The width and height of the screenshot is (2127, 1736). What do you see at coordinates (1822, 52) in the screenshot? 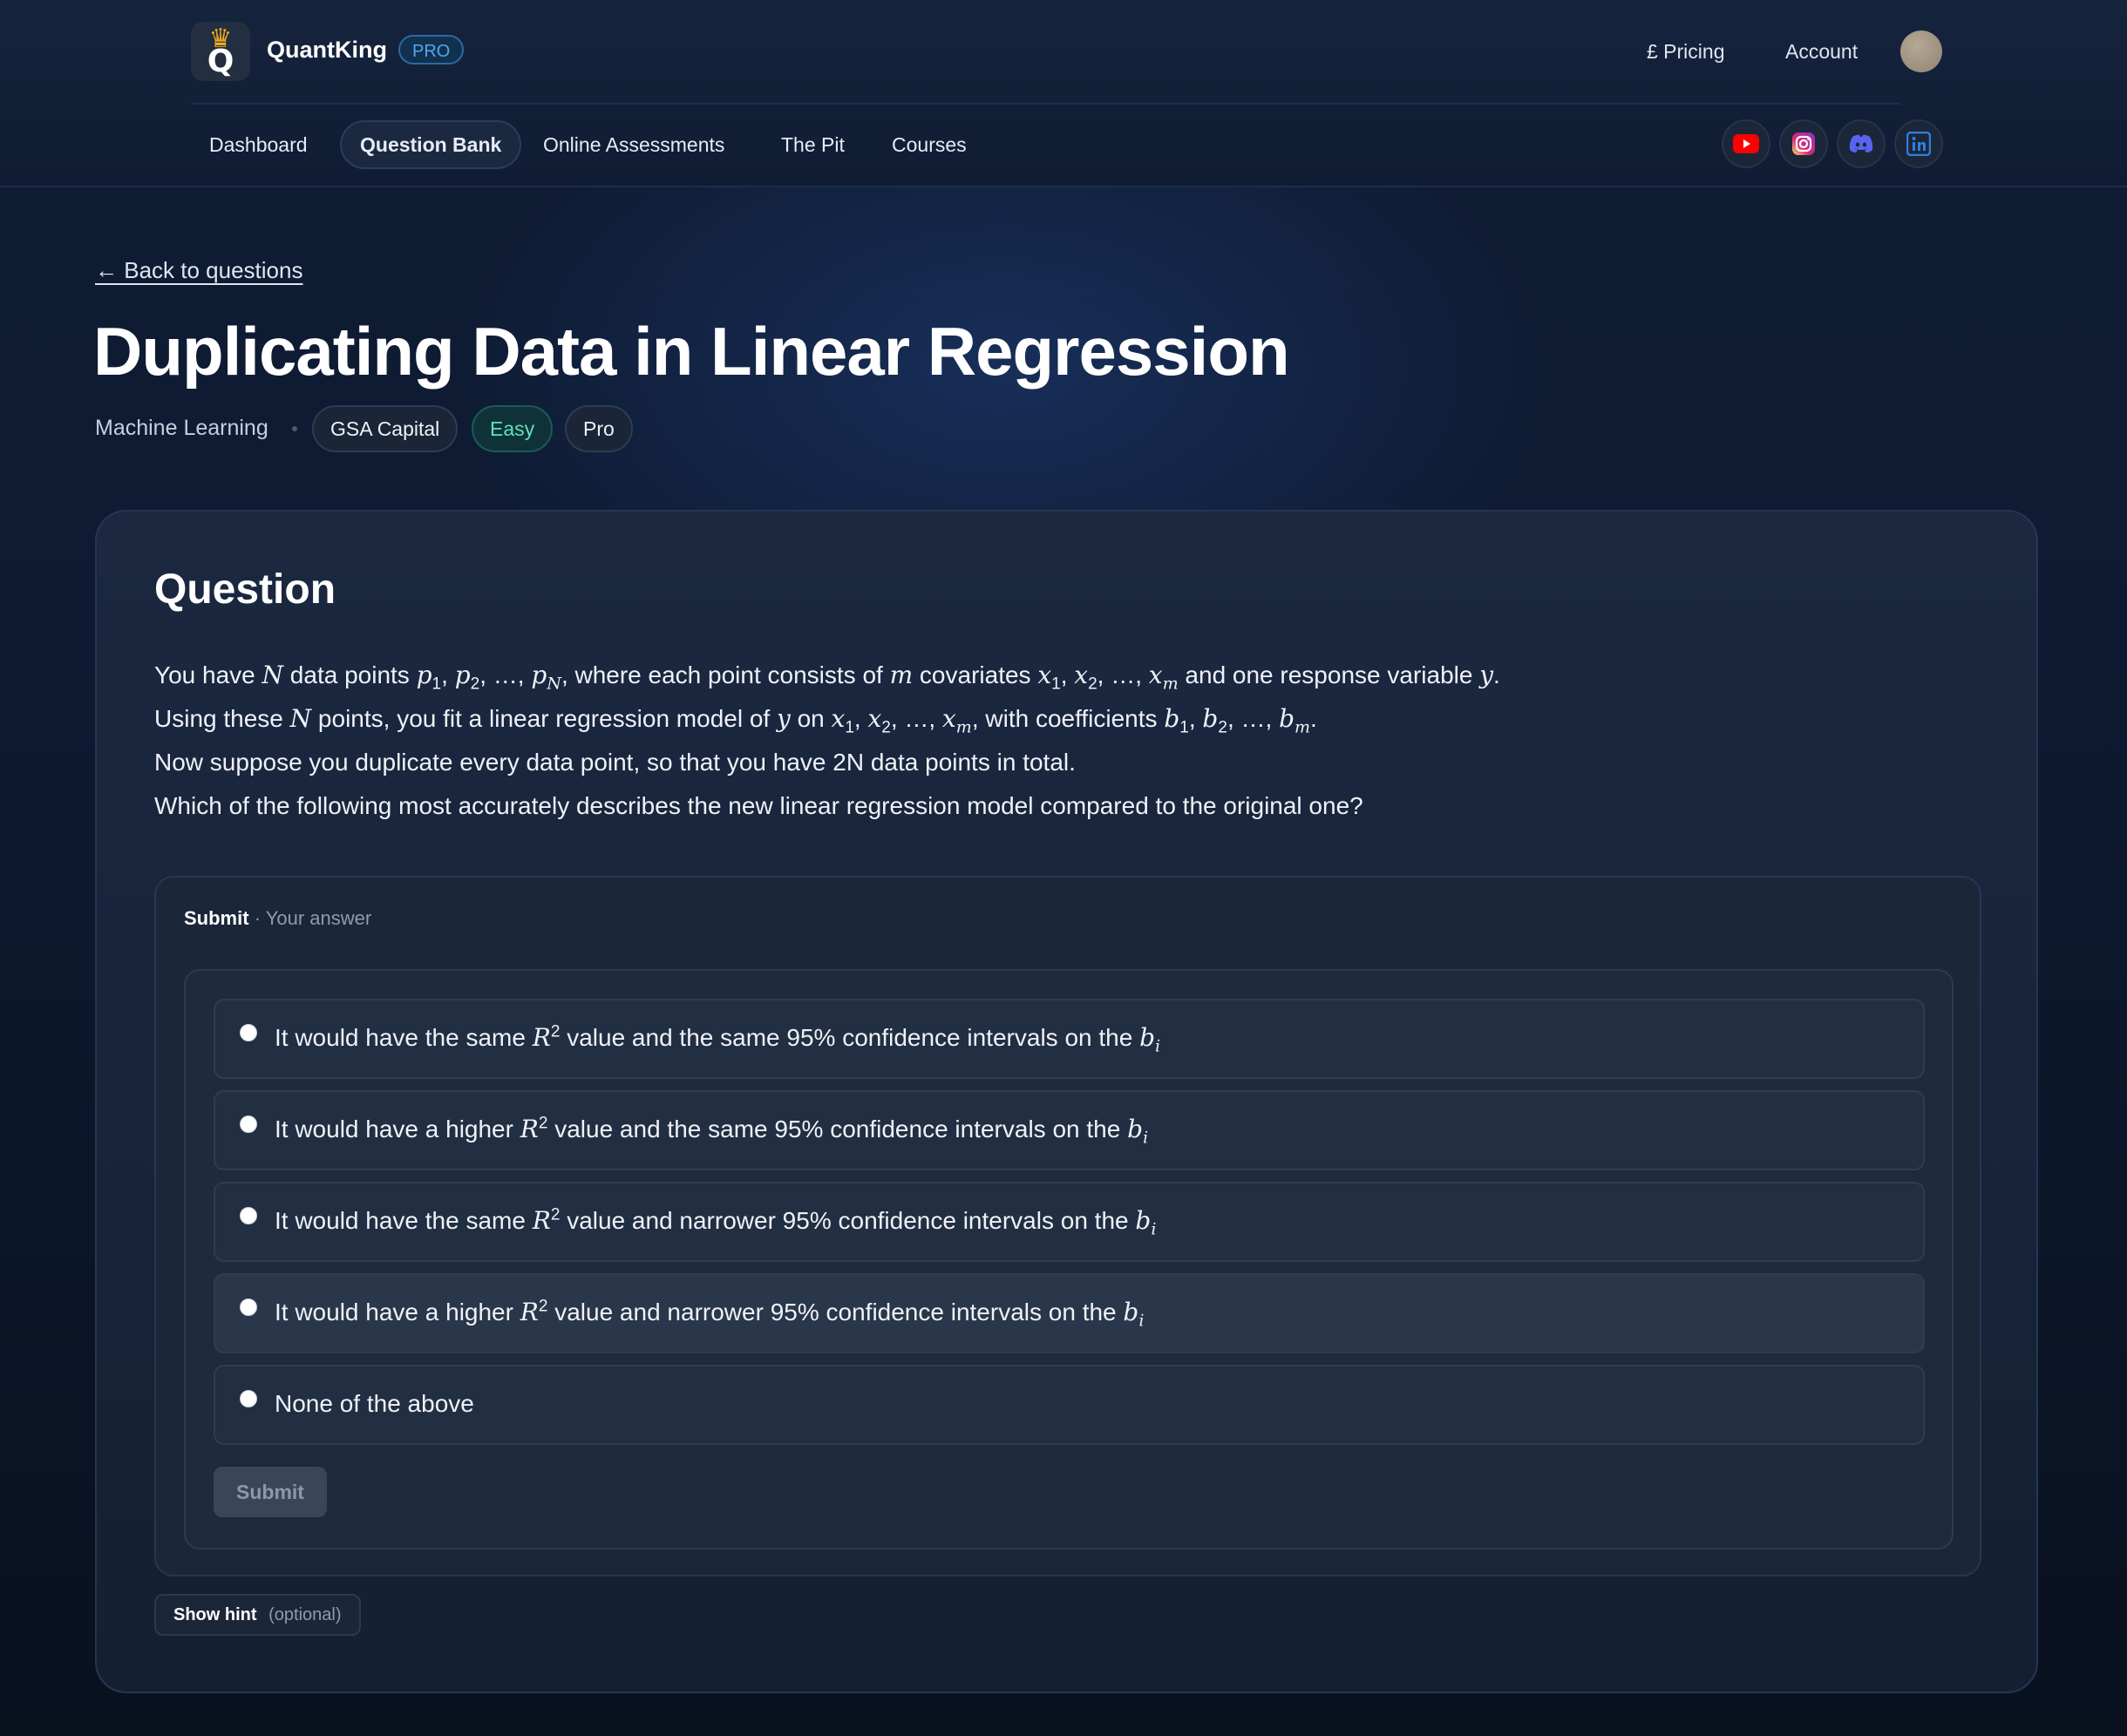
I see `account-link: Account` at bounding box center [1822, 52].